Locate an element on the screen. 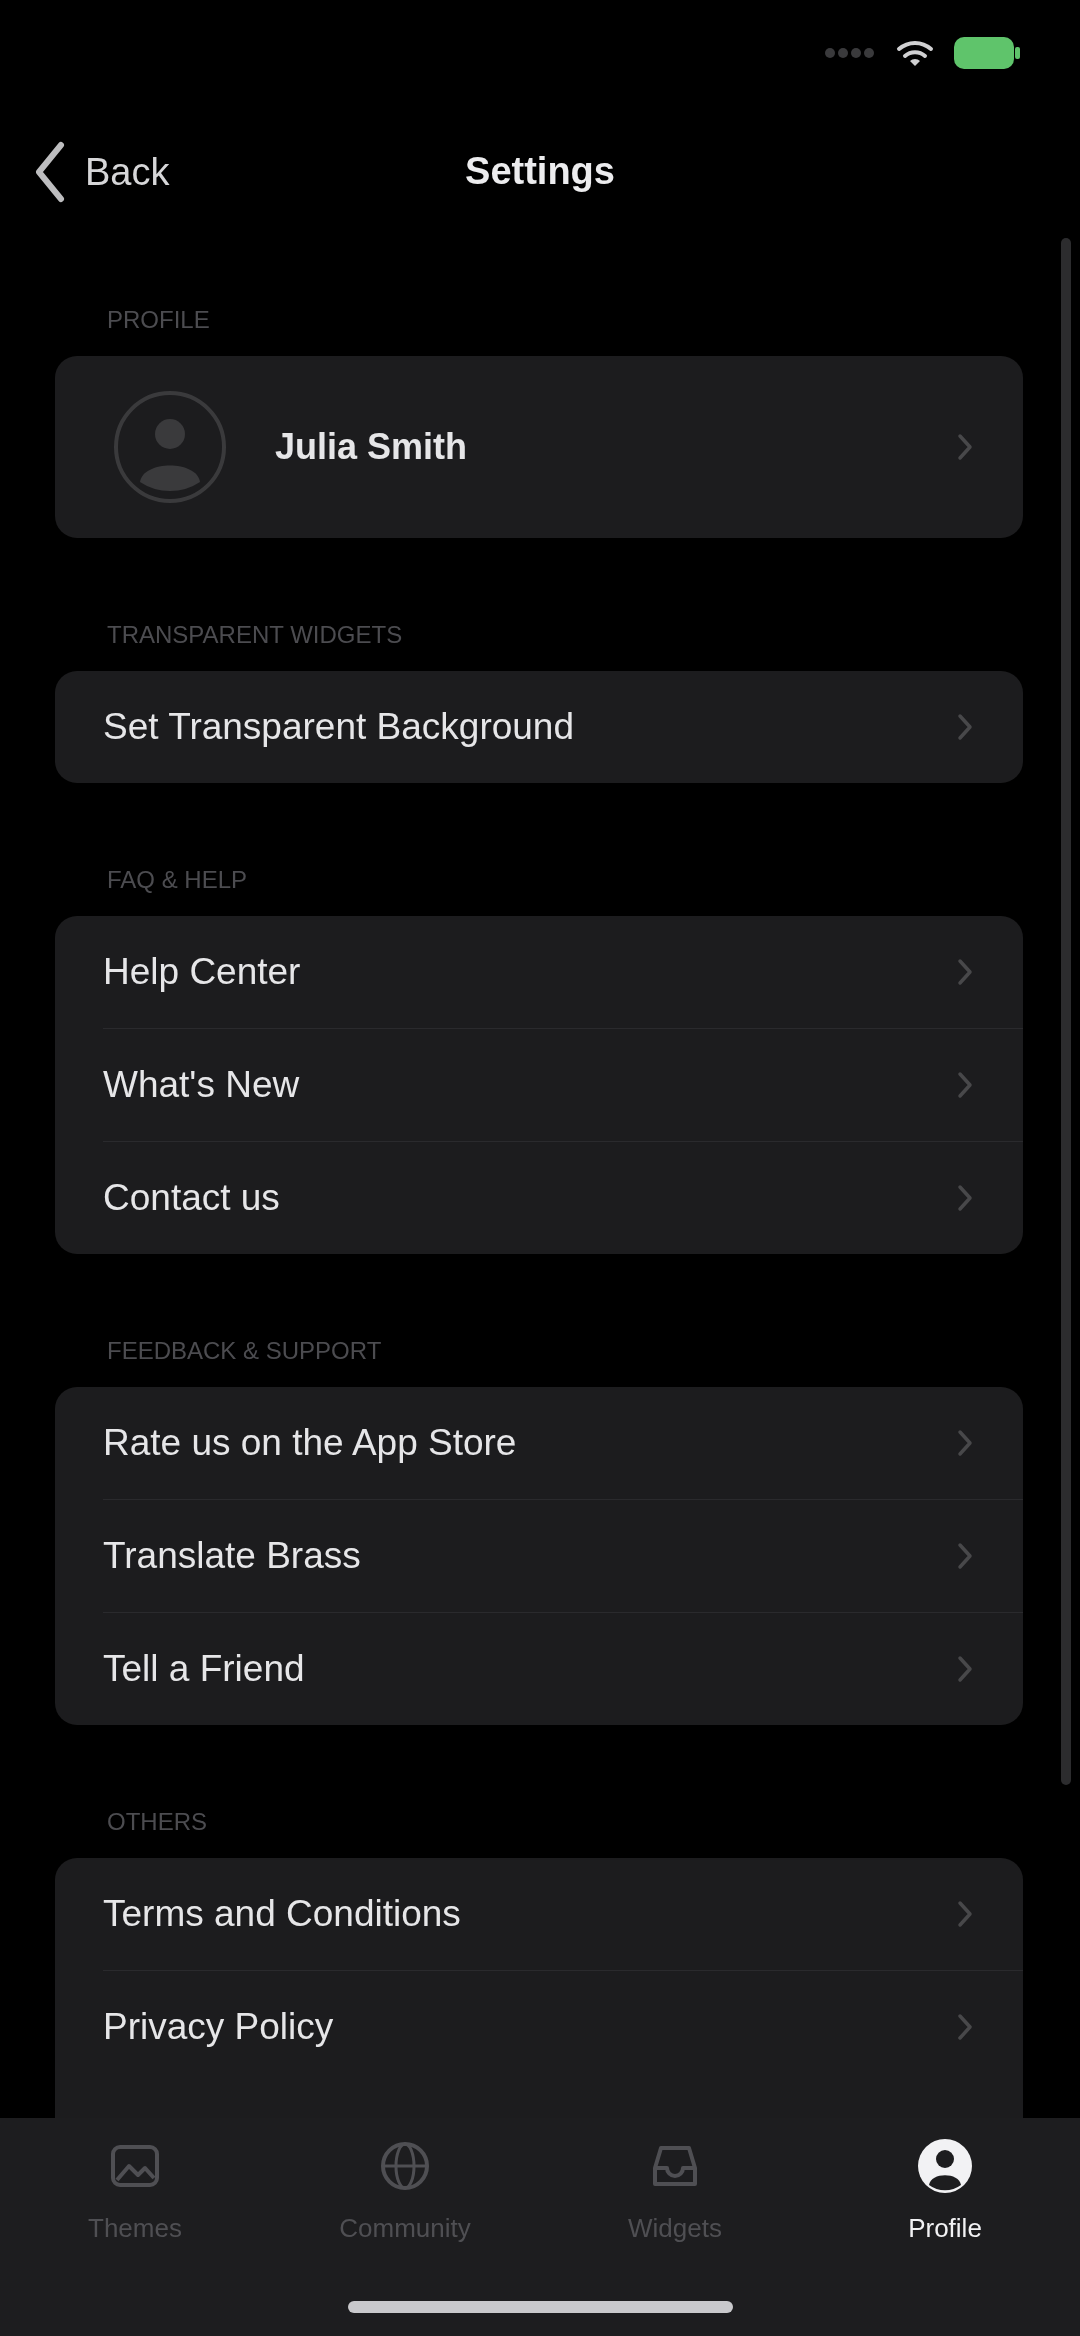  chevron-left-icon is located at coordinates (49, 172).